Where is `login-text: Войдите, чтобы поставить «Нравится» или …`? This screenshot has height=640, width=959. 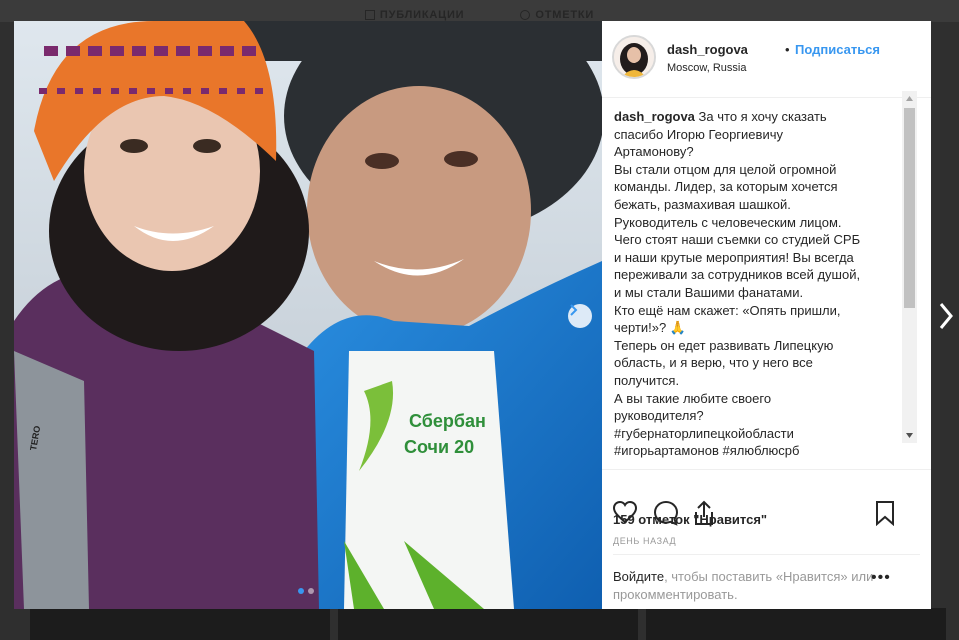
login-text: Войдите, чтобы поставить «Нравится» или … is located at coordinates (748, 586).